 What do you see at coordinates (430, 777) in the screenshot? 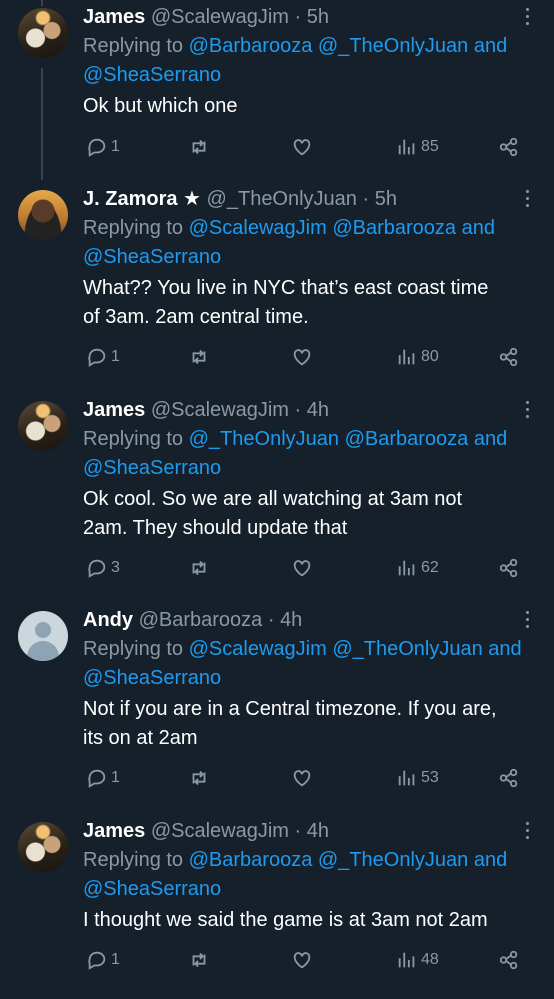
I see `views-count: 53` at bounding box center [430, 777].